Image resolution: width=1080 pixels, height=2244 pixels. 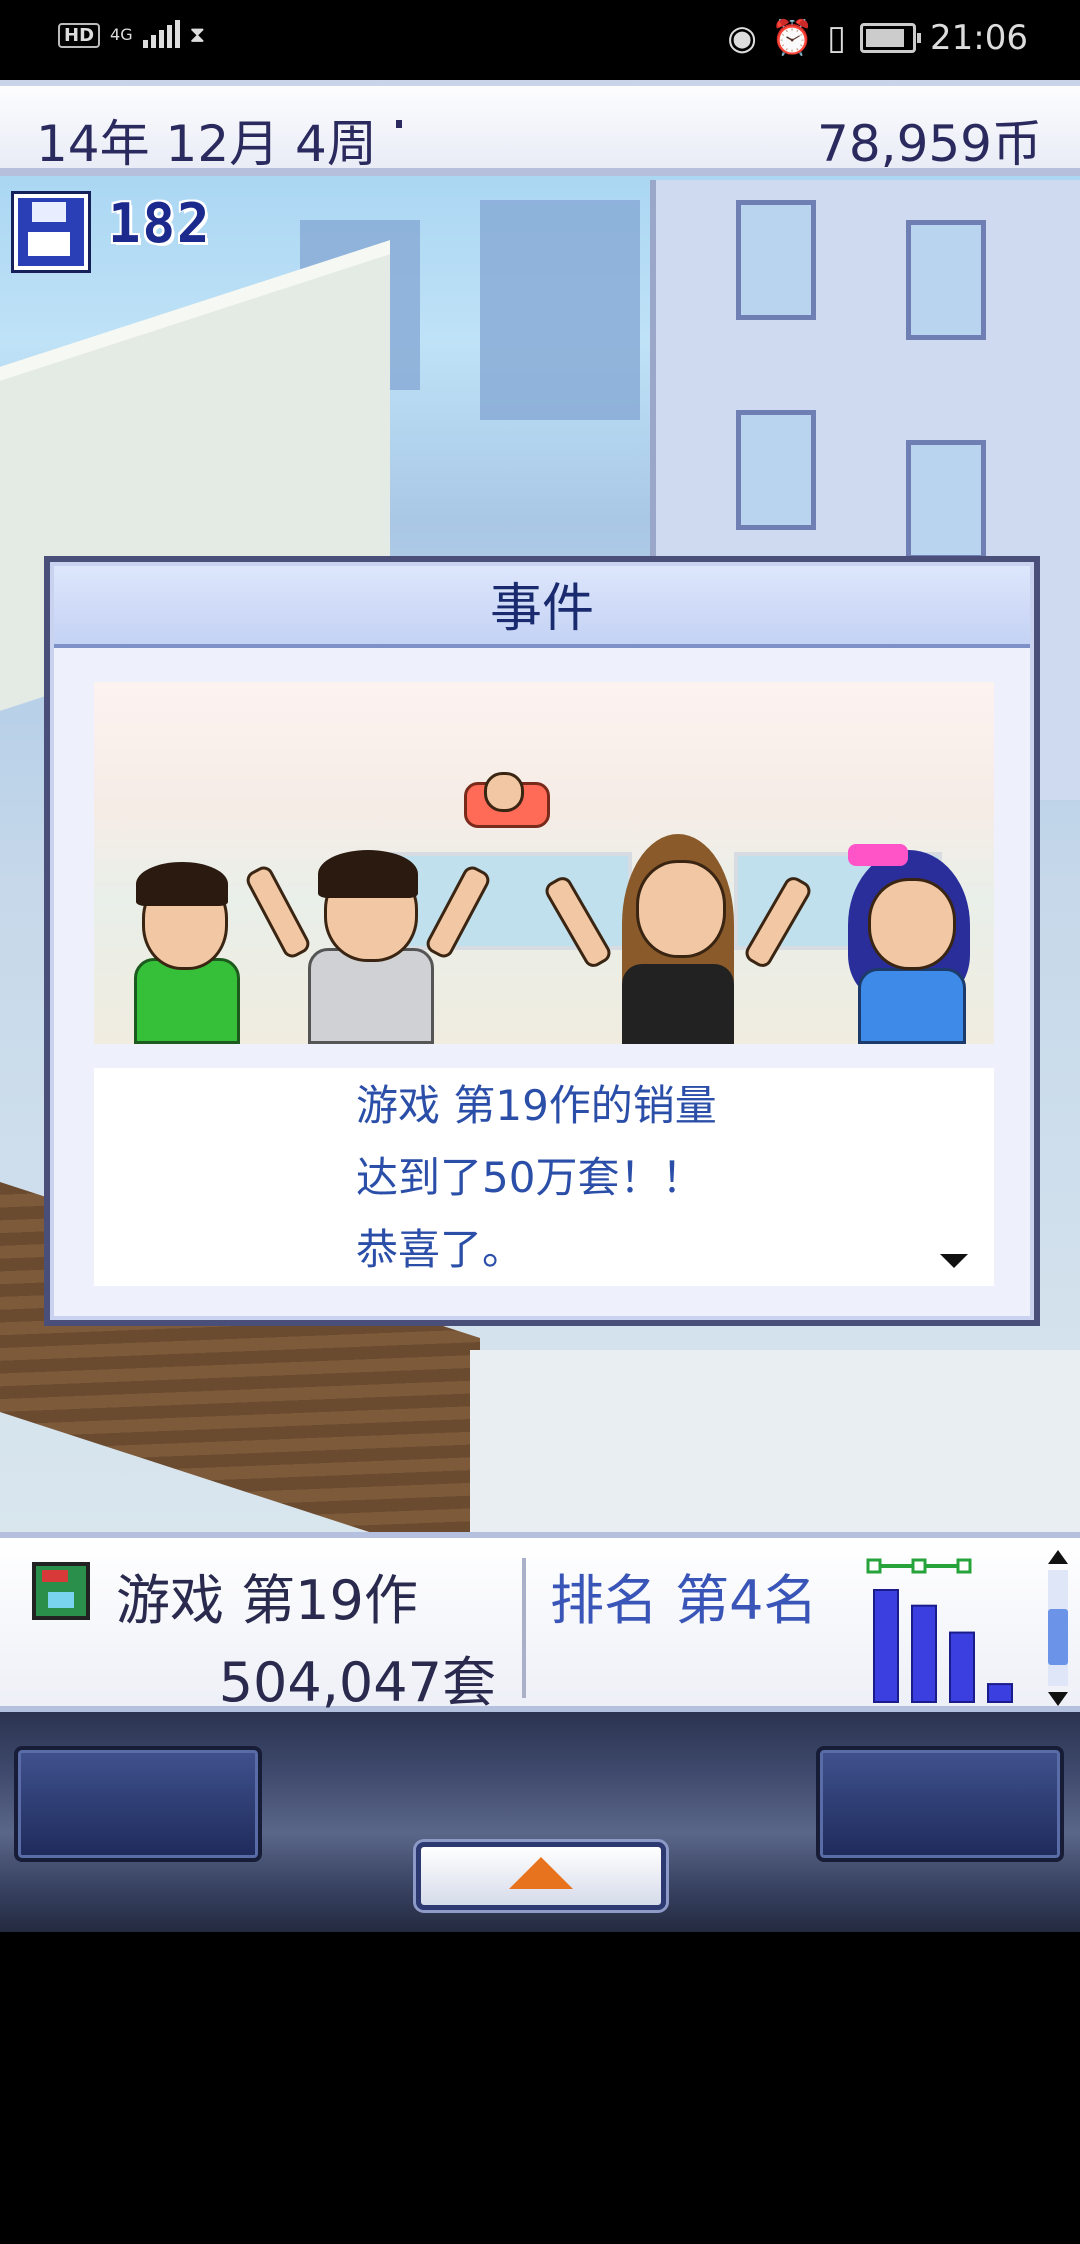 What do you see at coordinates (540, 128) in the screenshot?
I see `top-info-bar: 14年 12月 4周 78,959币` at bounding box center [540, 128].